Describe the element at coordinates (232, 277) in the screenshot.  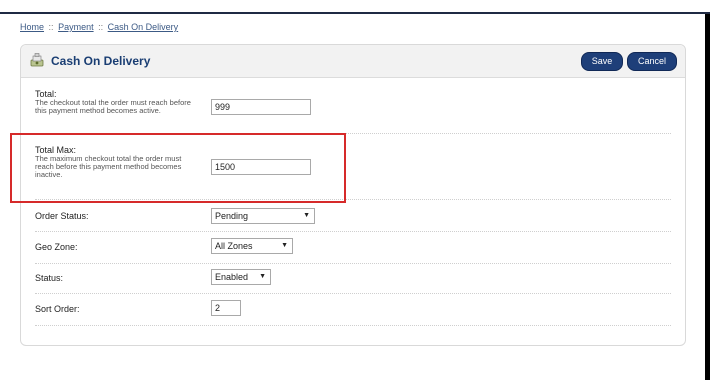
I see `status-value: Enabled` at that location.